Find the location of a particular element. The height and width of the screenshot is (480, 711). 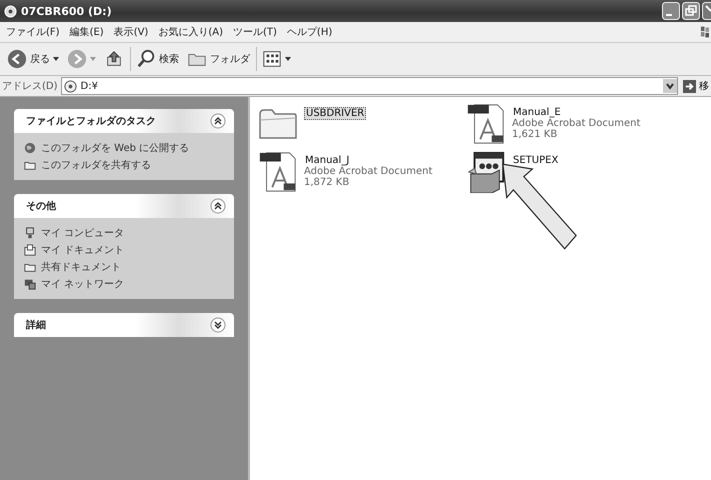

search-button: 検索 is located at coordinates (157, 59).